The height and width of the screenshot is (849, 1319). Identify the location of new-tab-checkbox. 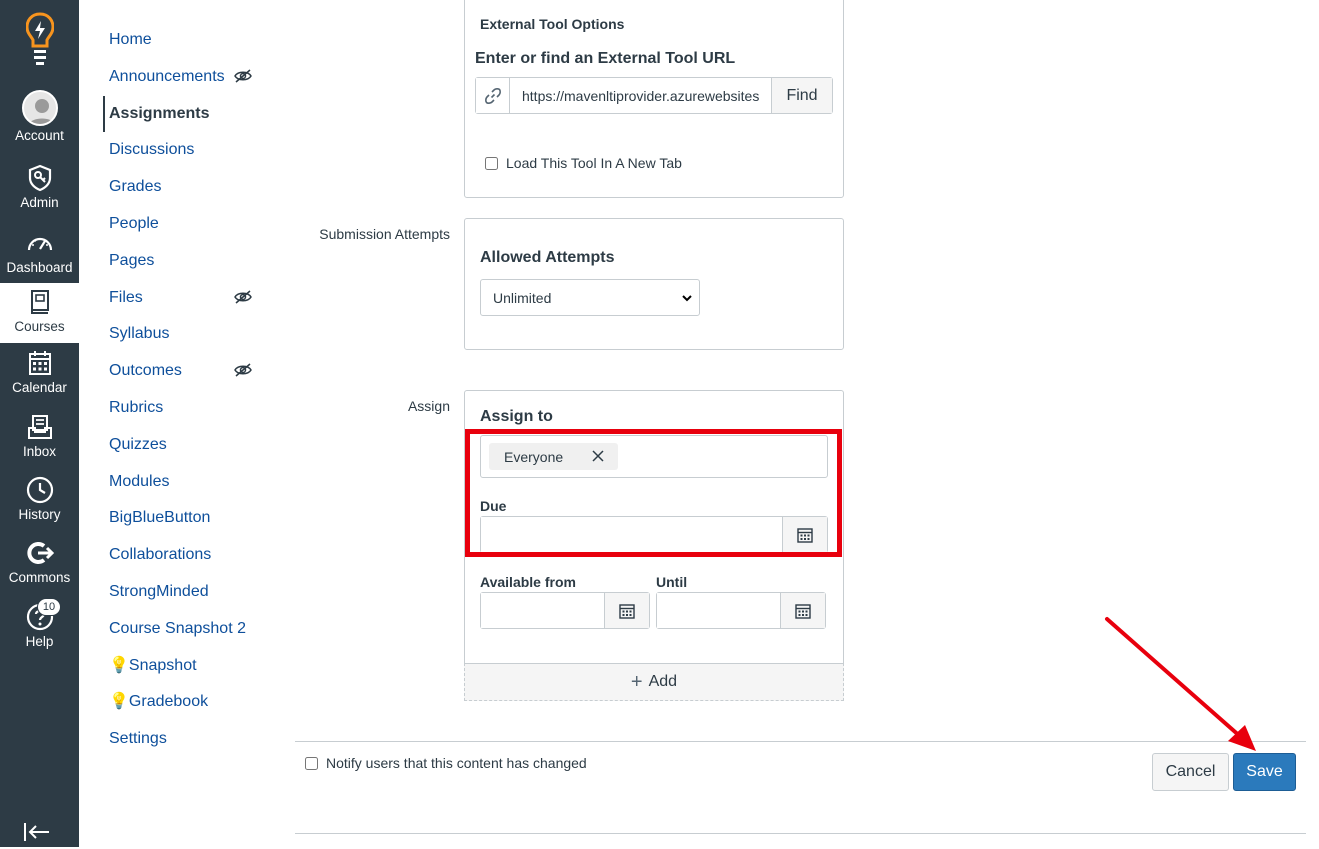
(491, 163).